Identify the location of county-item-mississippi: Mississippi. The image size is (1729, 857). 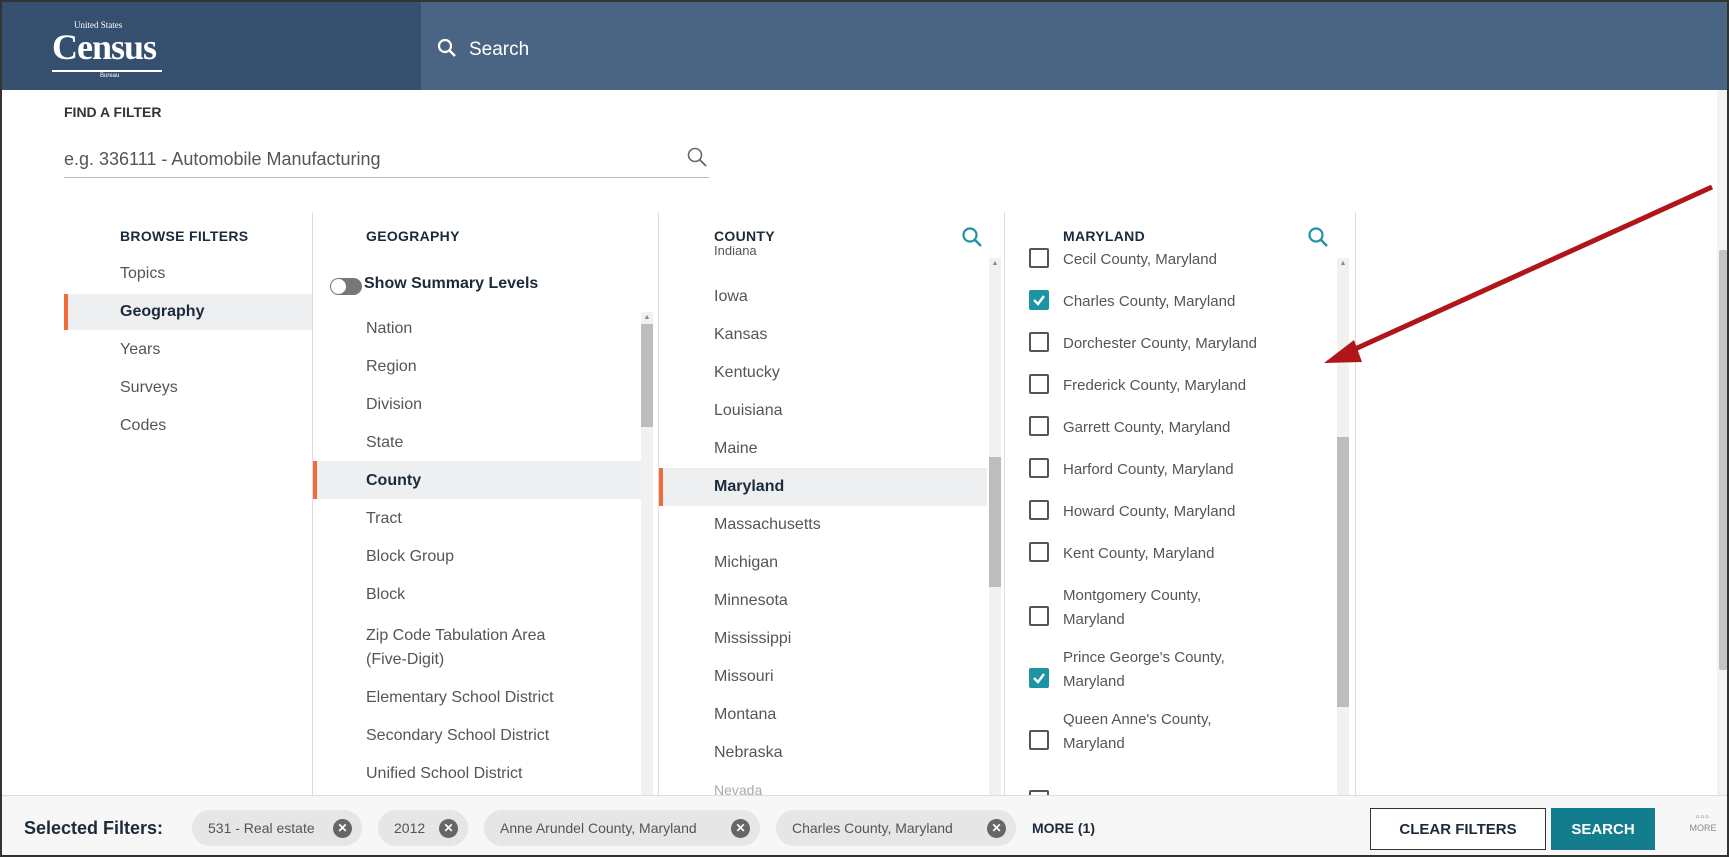
(752, 639).